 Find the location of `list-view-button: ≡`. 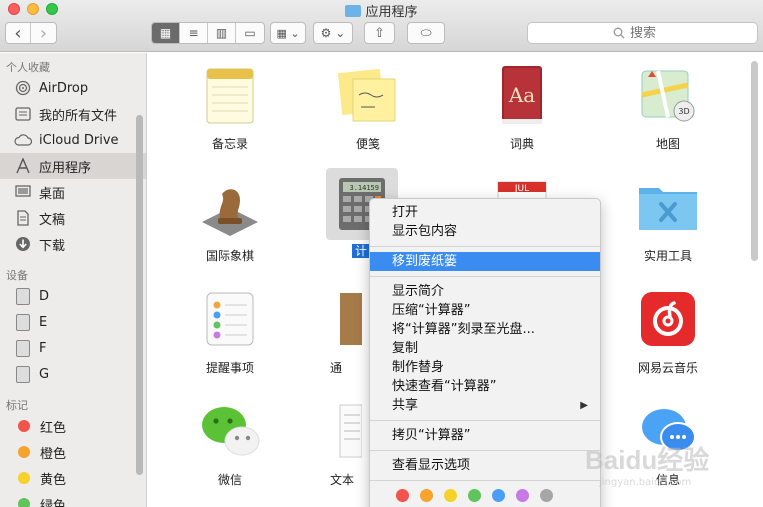

list-view-button: ≡ is located at coordinates (194, 33).